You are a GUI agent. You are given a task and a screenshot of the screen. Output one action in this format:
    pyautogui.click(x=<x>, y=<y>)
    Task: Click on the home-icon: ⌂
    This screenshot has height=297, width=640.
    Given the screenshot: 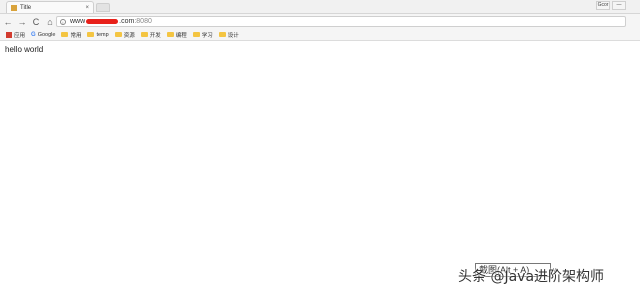 What is the action you would take?
    pyautogui.click(x=50, y=22)
    